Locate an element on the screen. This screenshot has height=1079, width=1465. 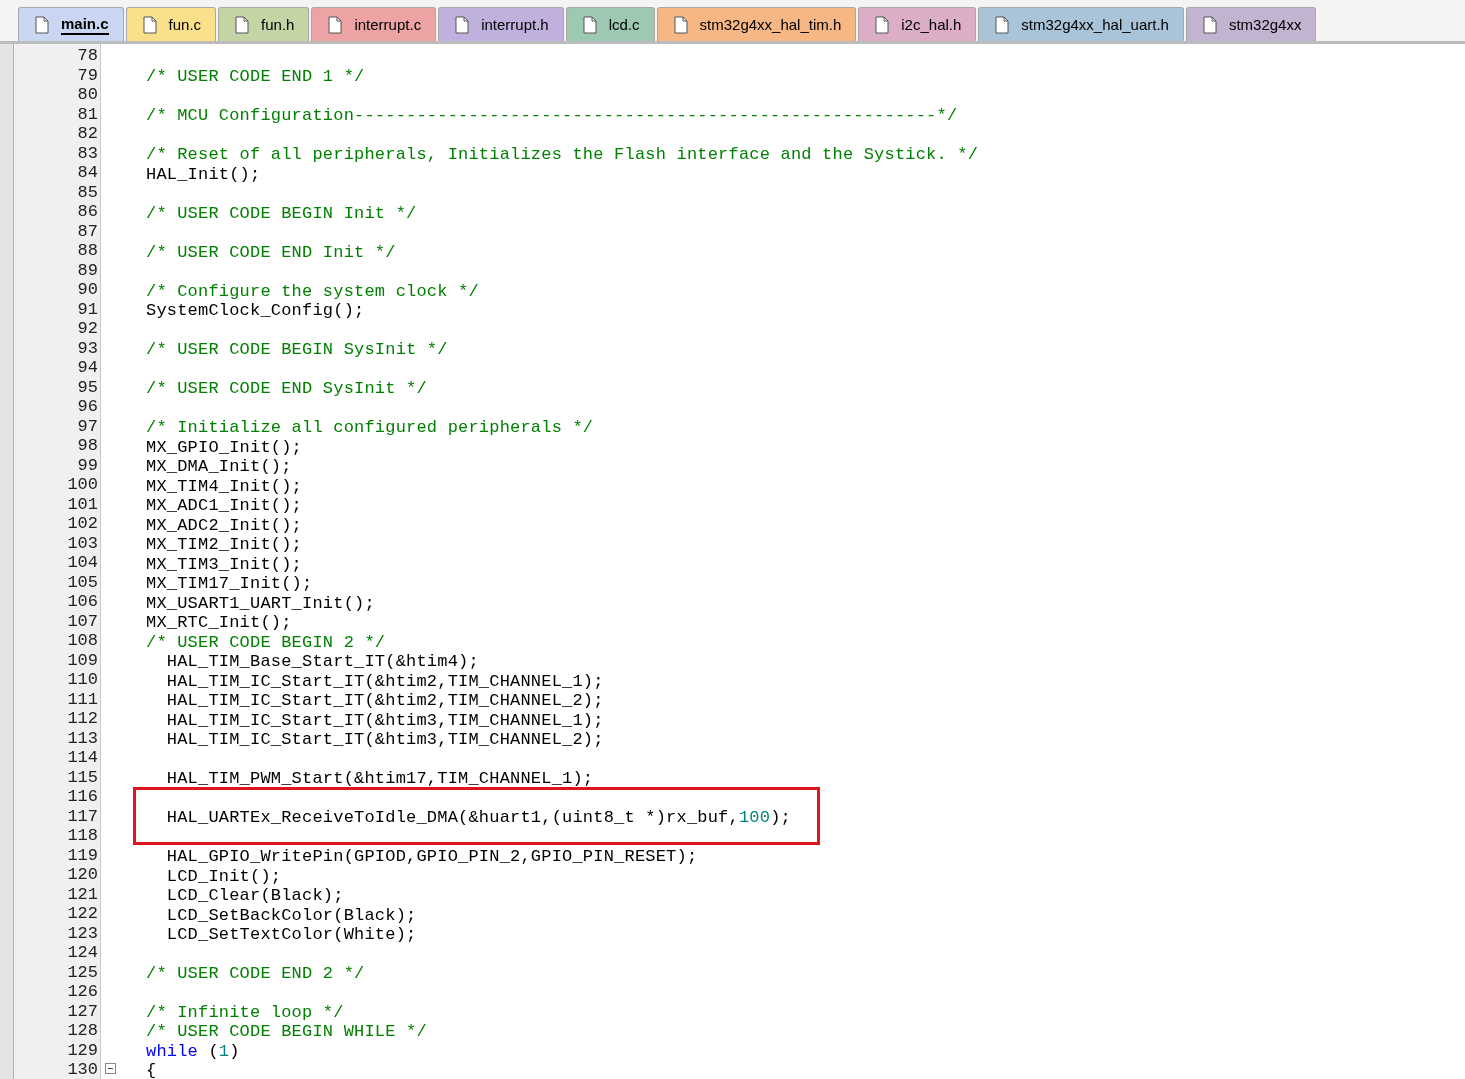
code-line: LCD_Clear(Black); is located at coordinates (254, 896).